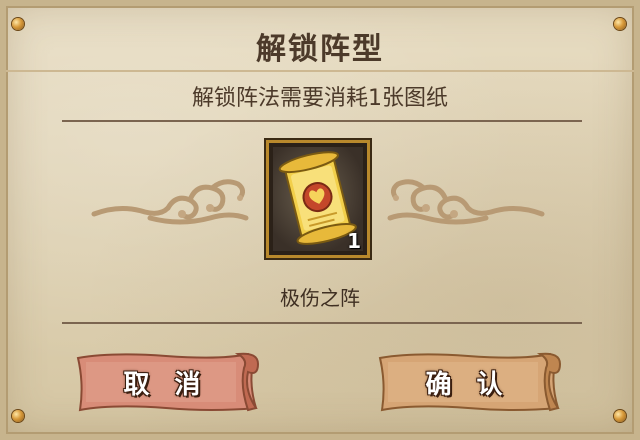 This screenshot has height=440, width=640. I want to click on title-divider, so click(320, 71).